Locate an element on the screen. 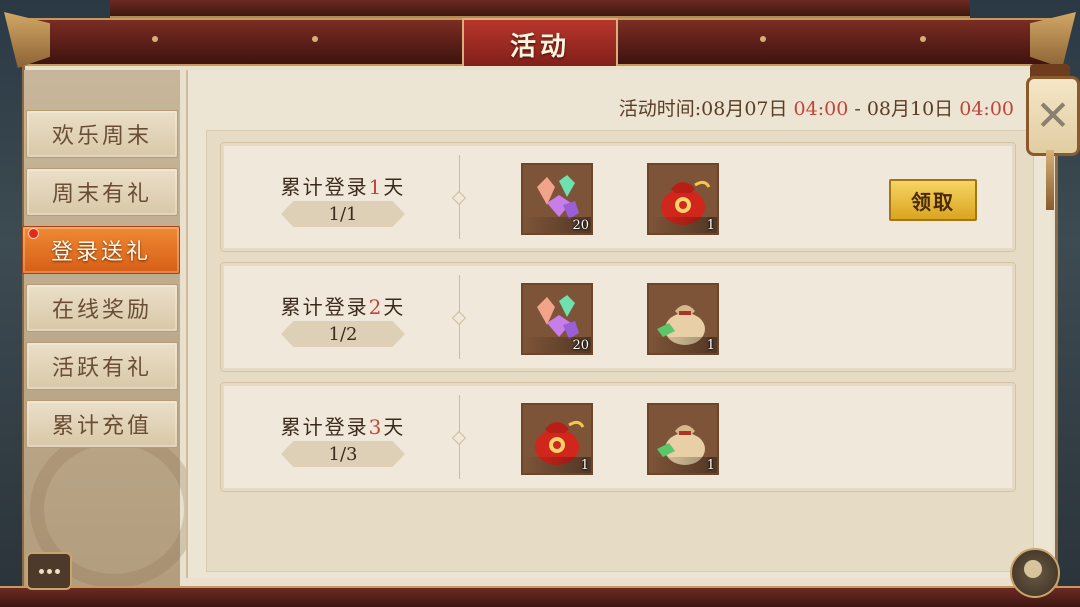  close-button: ✕ is located at coordinates (1053, 116).